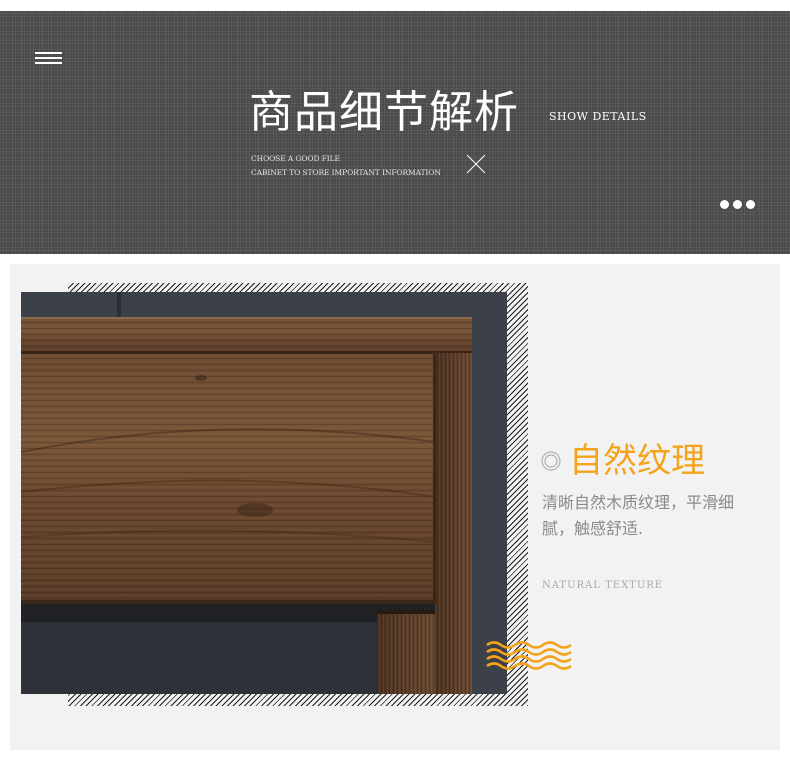 This screenshot has width=790, height=760. What do you see at coordinates (48, 58) in the screenshot?
I see `hamburger-menu-icon` at bounding box center [48, 58].